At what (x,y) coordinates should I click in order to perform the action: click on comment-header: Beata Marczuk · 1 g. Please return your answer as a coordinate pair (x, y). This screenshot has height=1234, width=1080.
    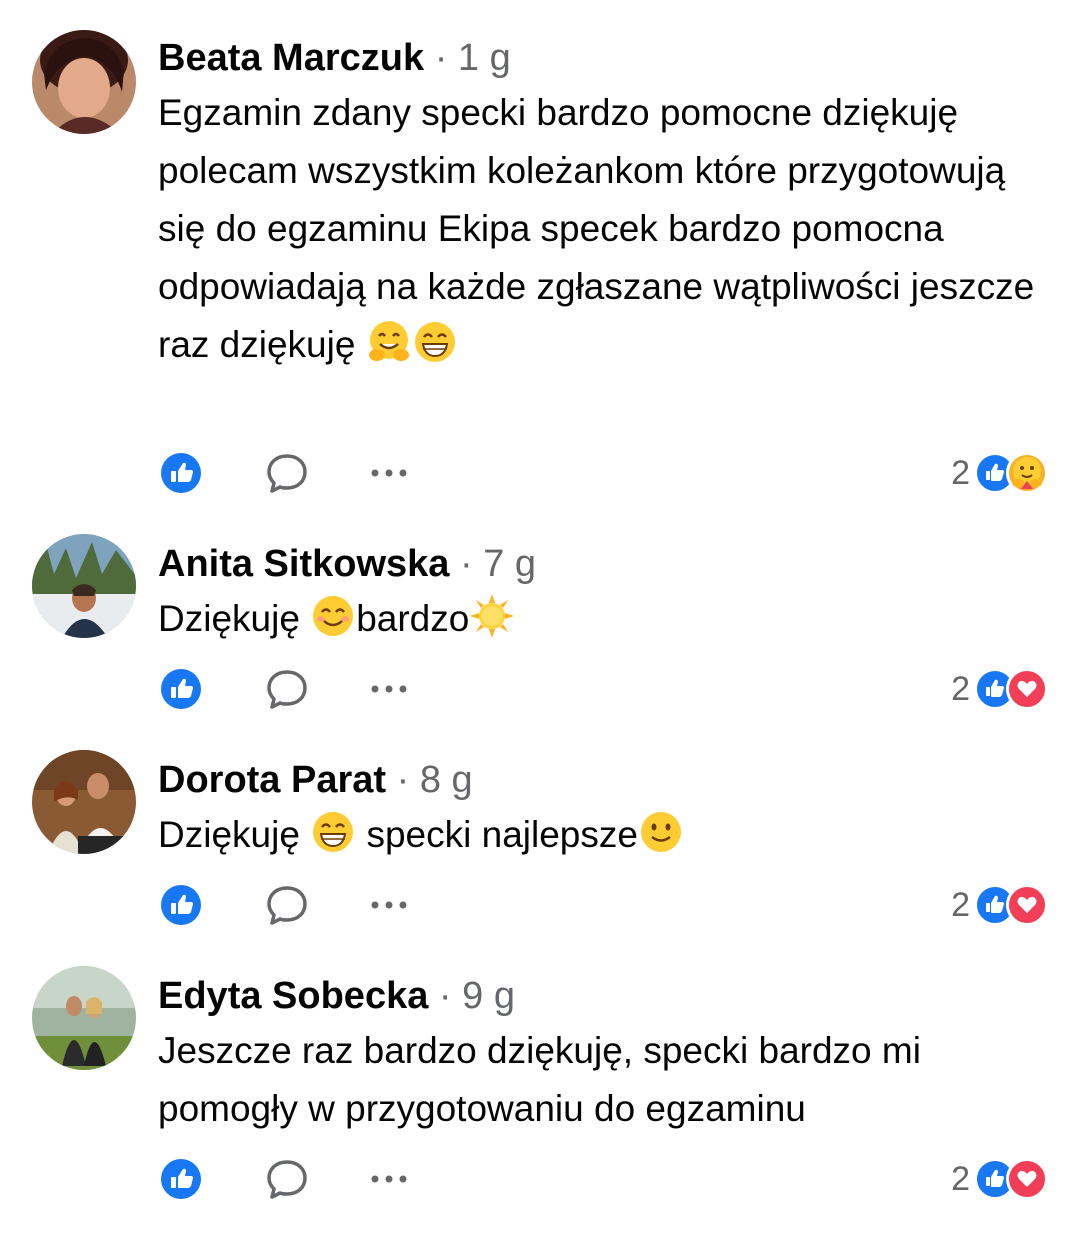
    Looking at the image, I should click on (608, 58).